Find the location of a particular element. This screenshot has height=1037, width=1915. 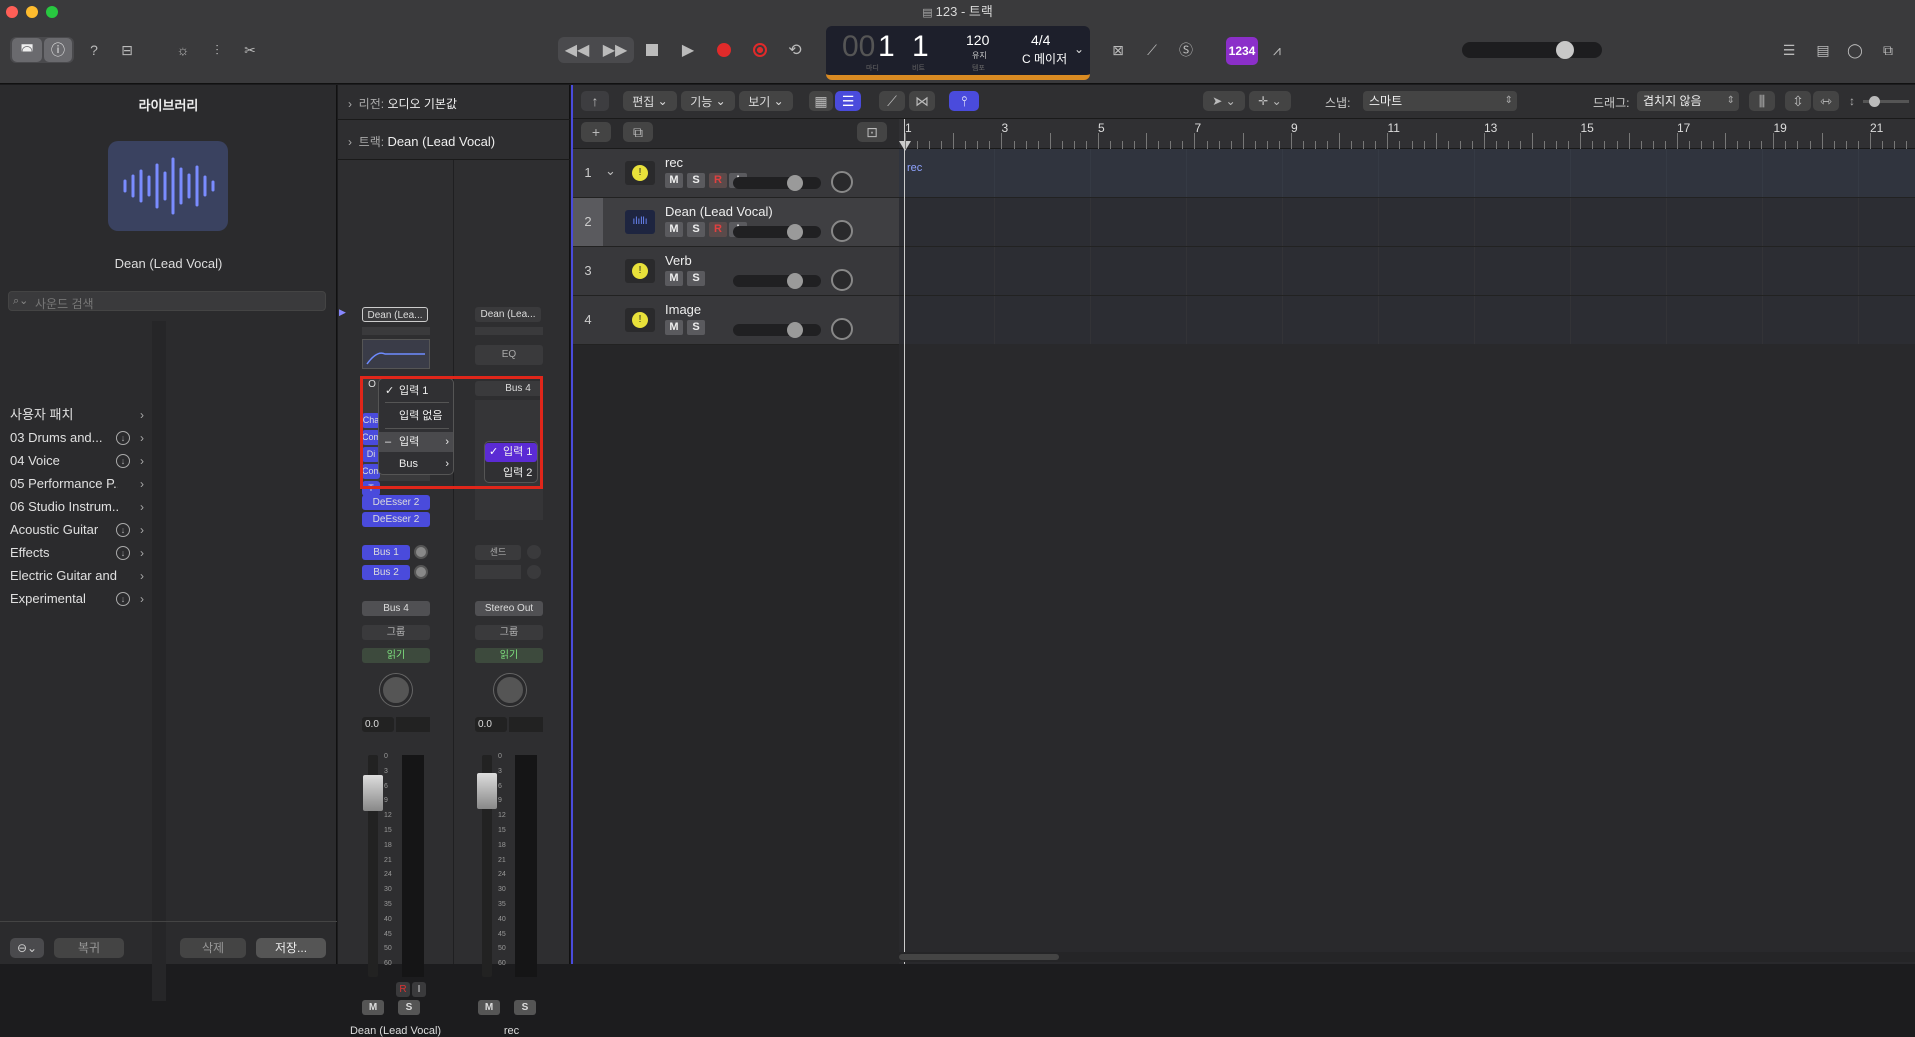

folder-disclosure-icon: ⌄ is located at coordinates (614, 173).